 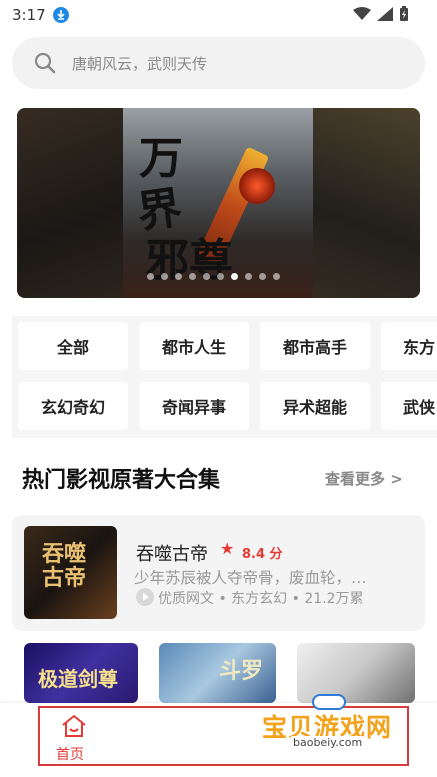 What do you see at coordinates (227, 548) in the screenshot?
I see `star-icon: ★` at bounding box center [227, 548].